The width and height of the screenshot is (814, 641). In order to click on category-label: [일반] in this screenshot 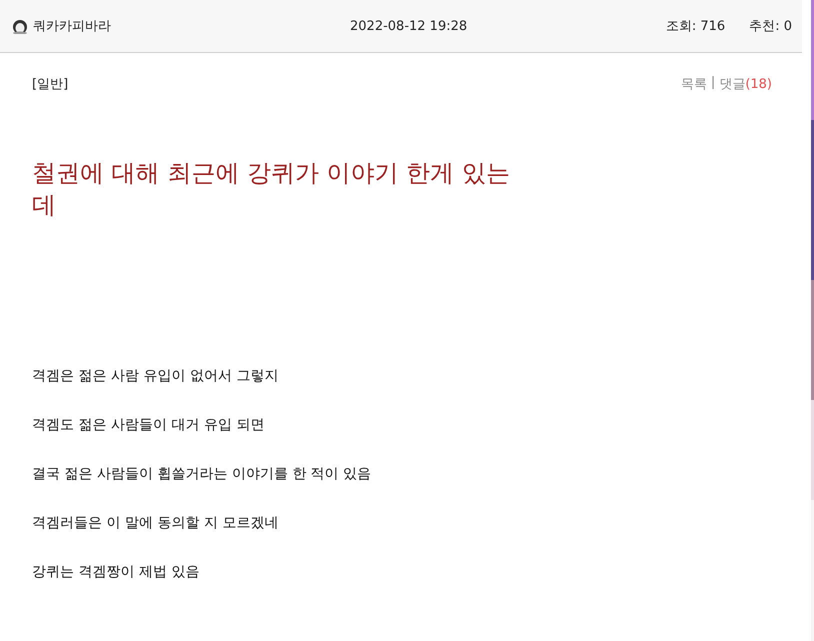, I will do `click(50, 84)`.